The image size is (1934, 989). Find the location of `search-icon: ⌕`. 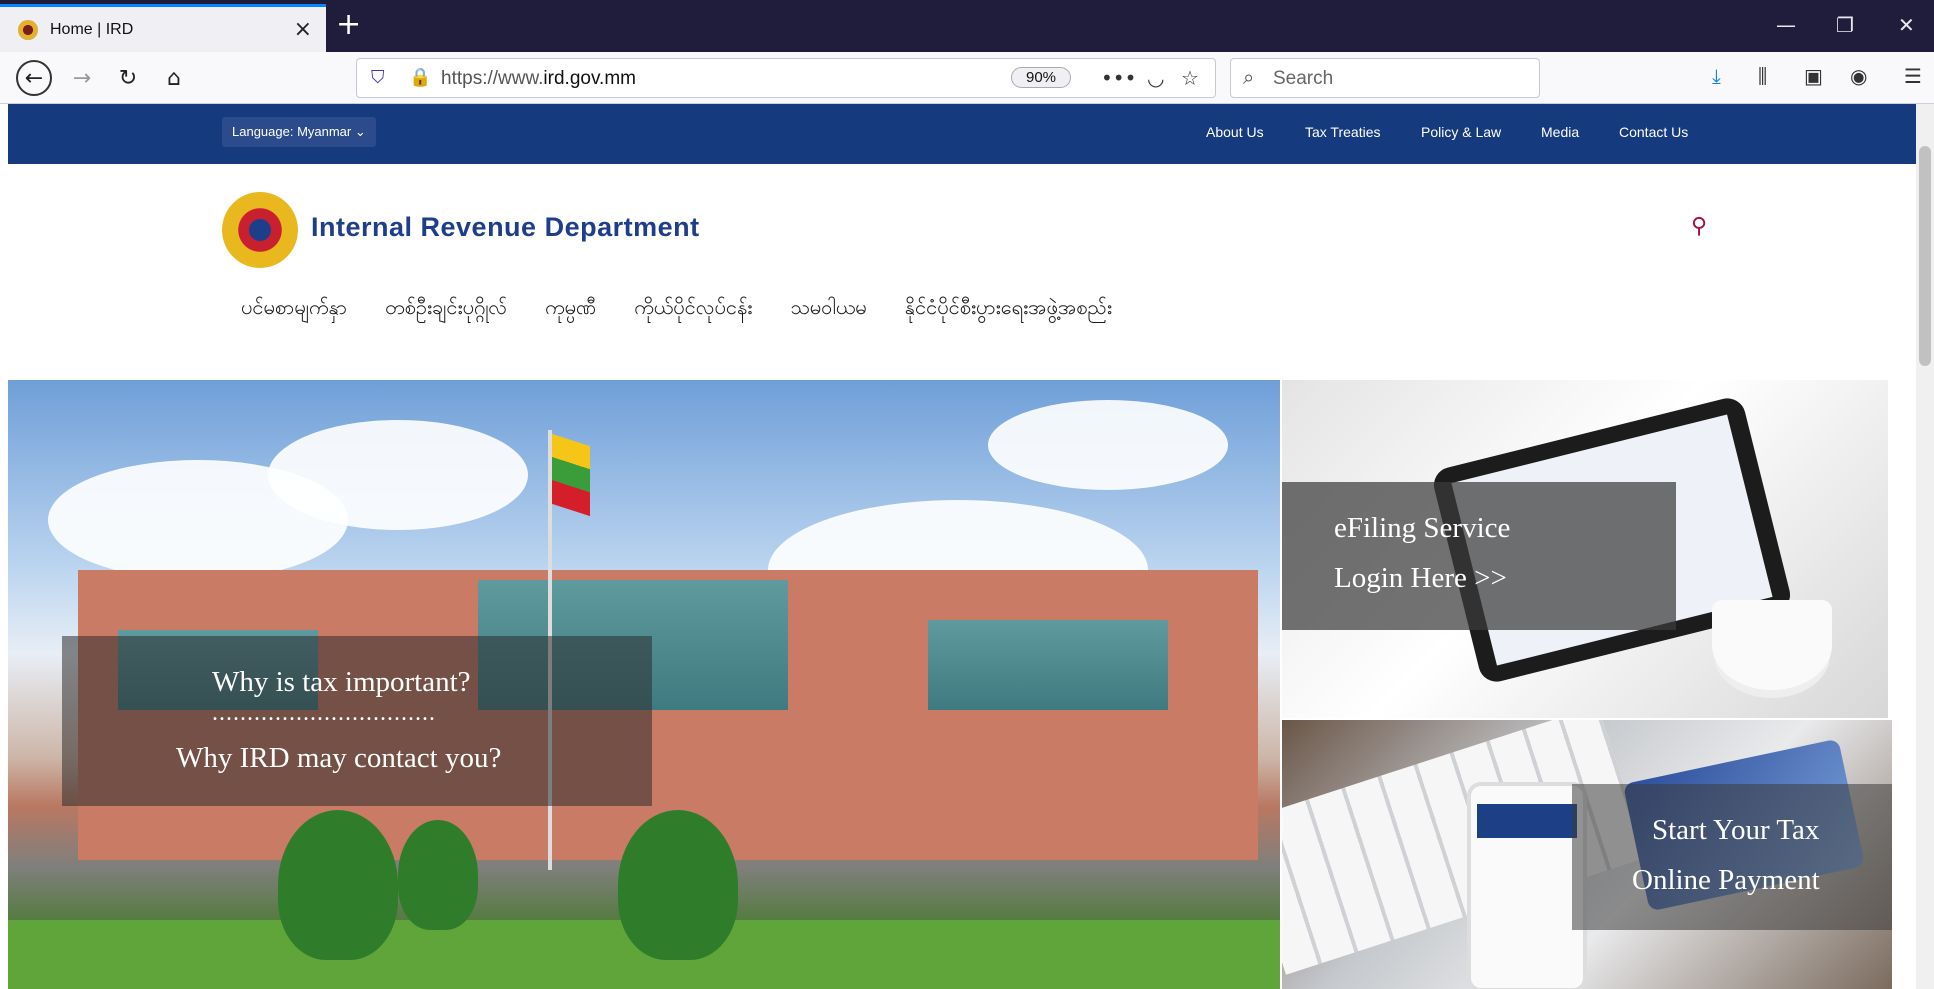

search-icon: ⌕ is located at coordinates (1249, 77).